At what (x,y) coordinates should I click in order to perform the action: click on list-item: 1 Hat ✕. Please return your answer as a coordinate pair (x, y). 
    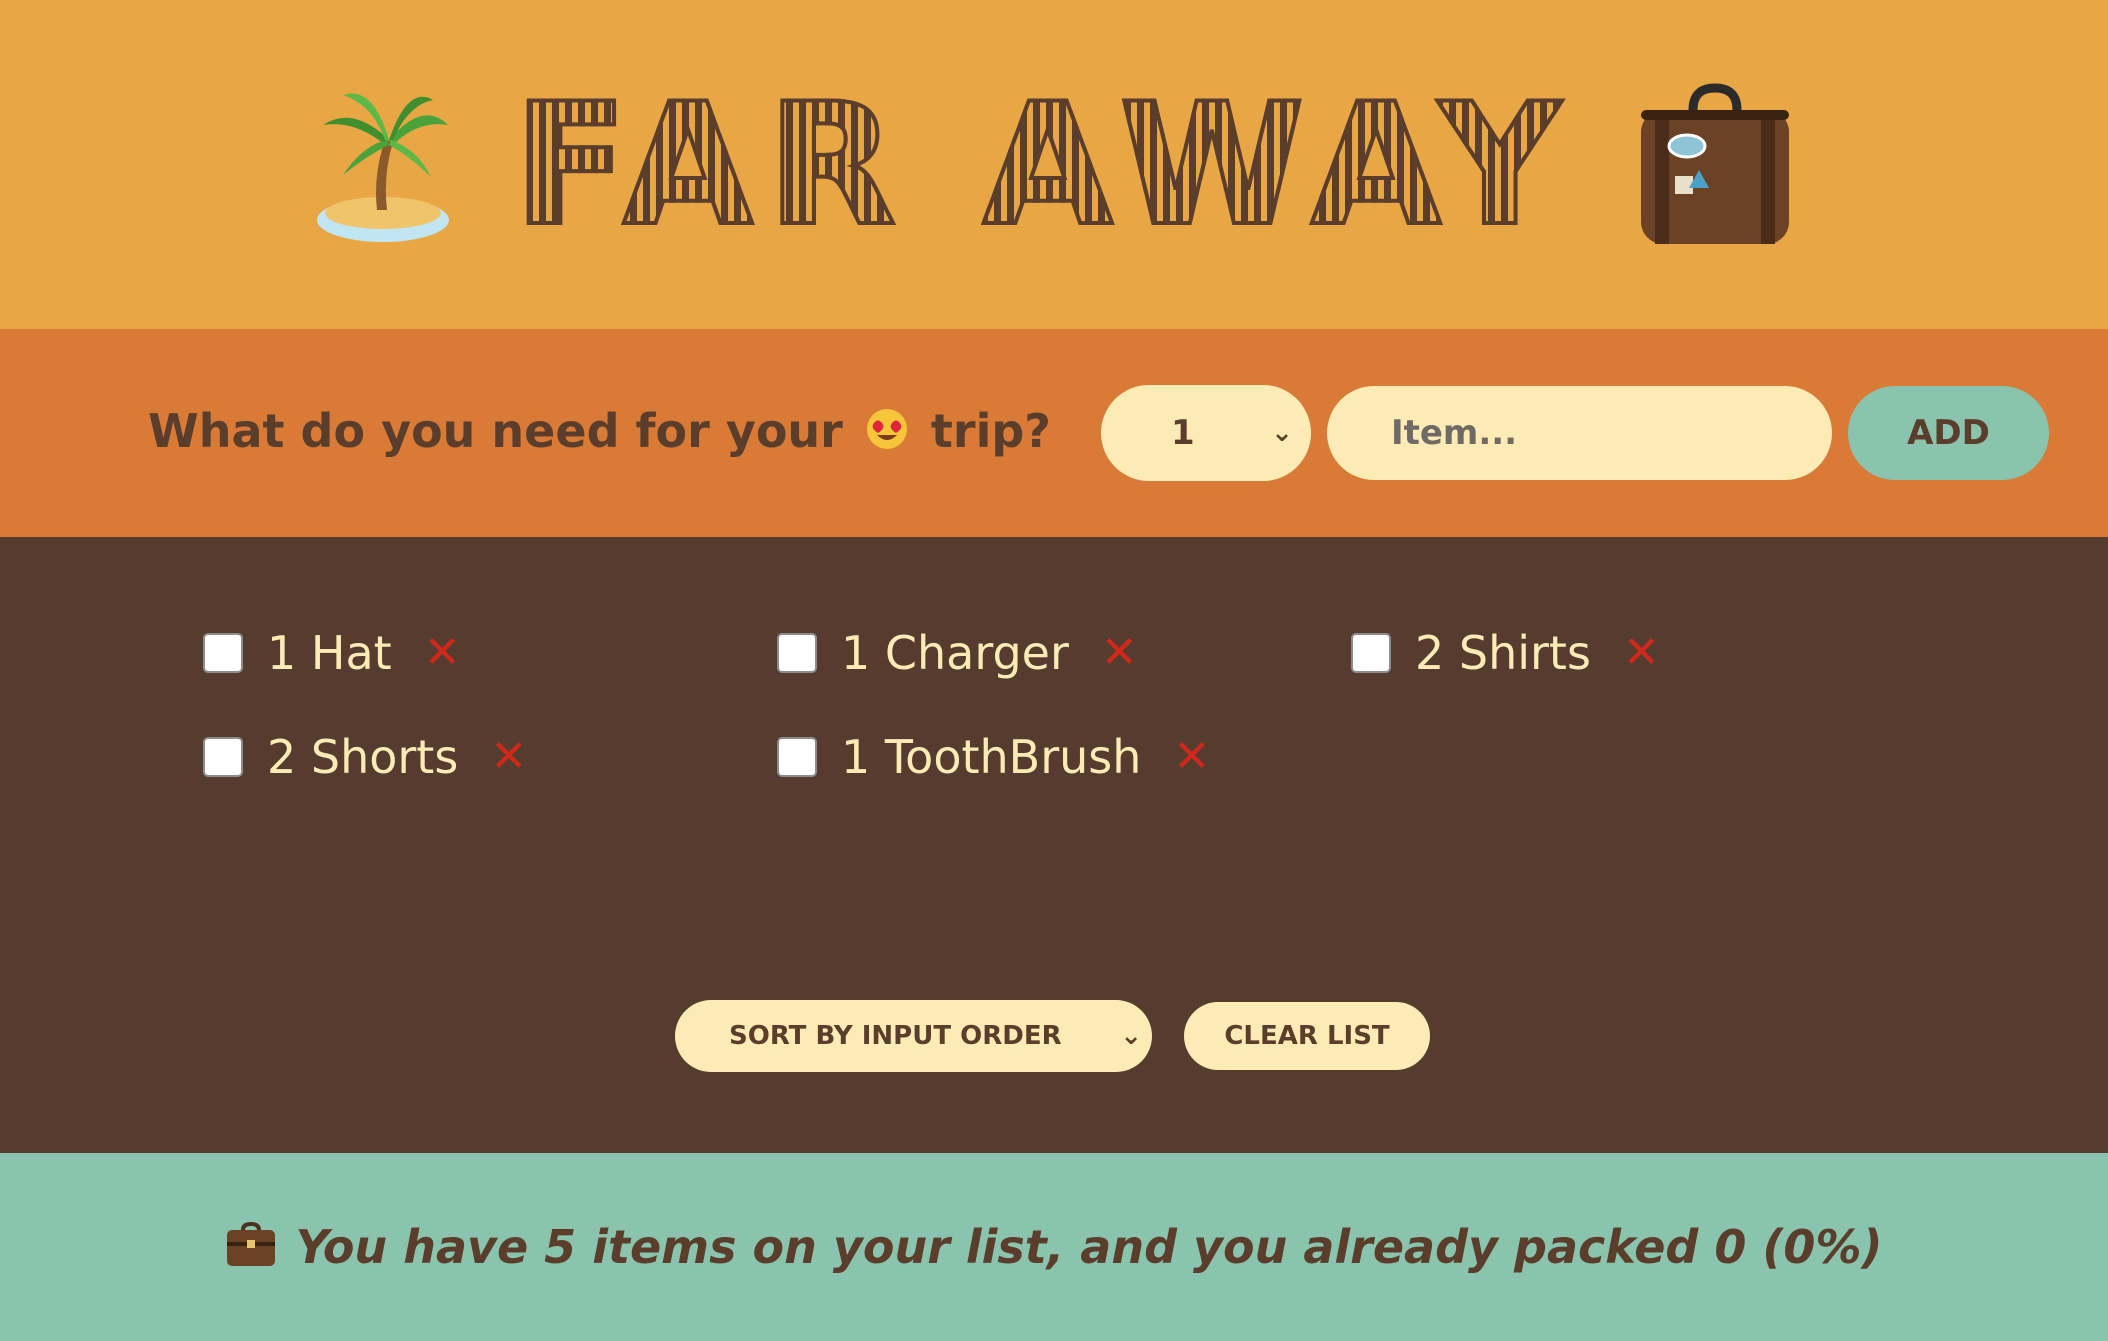
    Looking at the image, I should click on (490, 653).